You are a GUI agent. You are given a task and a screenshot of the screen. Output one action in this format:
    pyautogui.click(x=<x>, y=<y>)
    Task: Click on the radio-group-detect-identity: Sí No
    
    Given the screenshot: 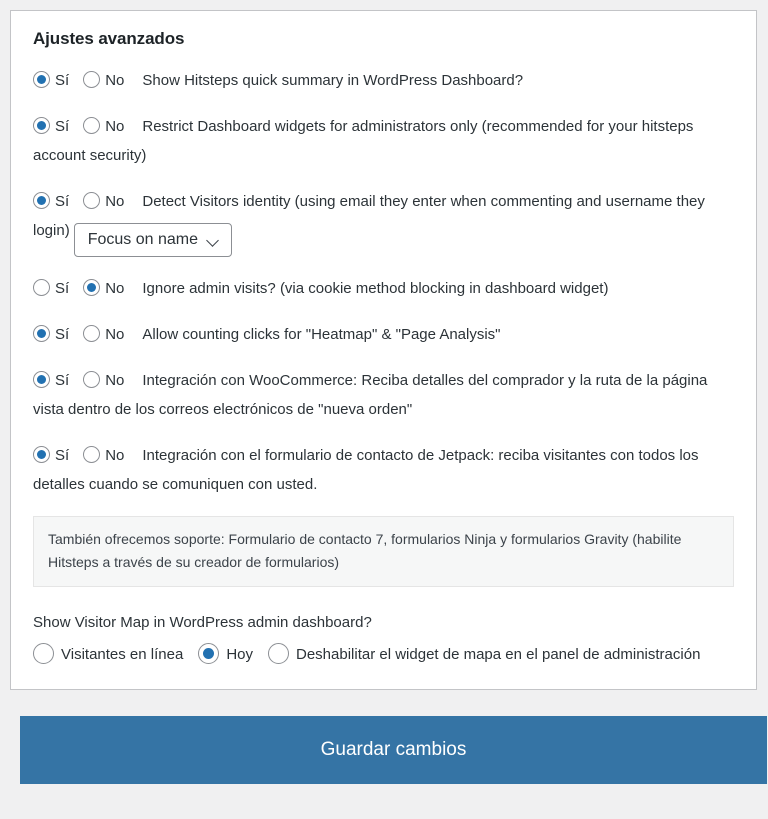 What is the action you would take?
    pyautogui.click(x=87, y=201)
    